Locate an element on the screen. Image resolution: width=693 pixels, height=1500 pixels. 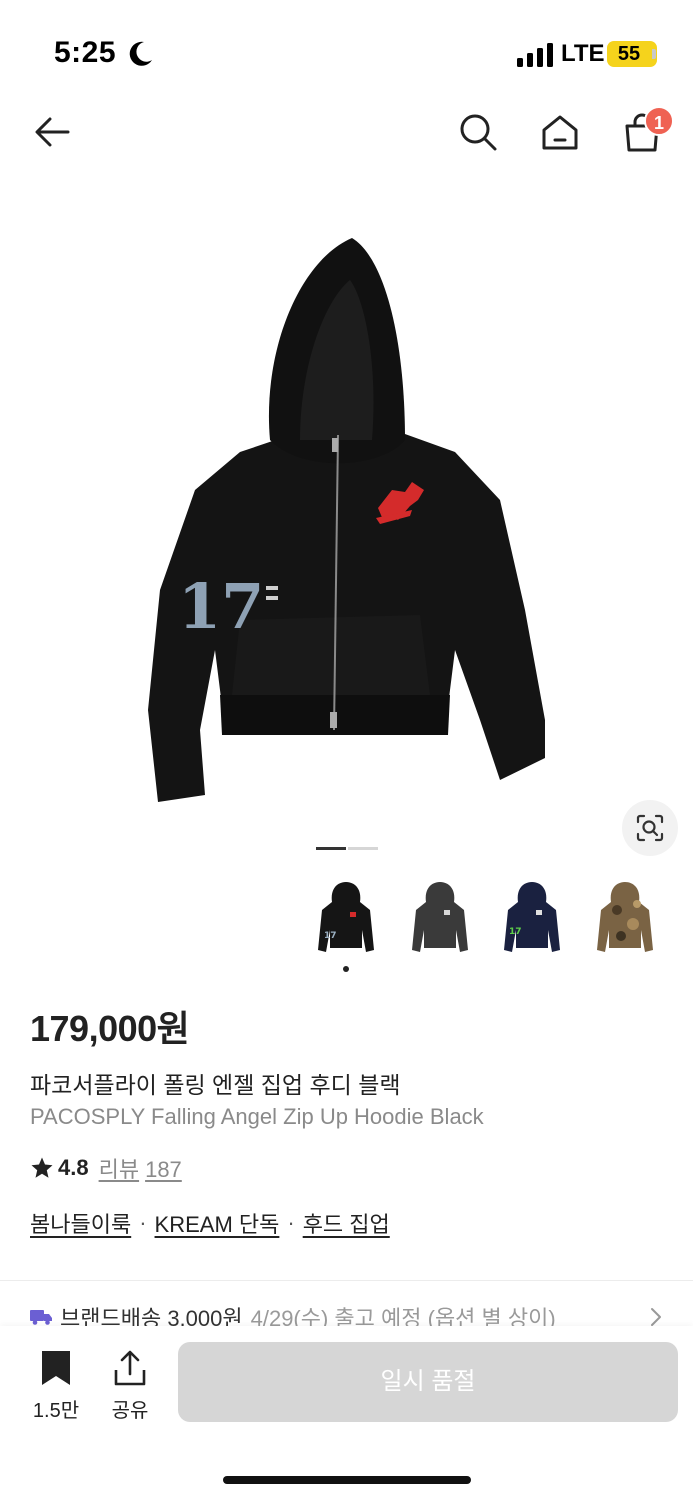
battery-level: 55 is located at coordinates (629, 54).